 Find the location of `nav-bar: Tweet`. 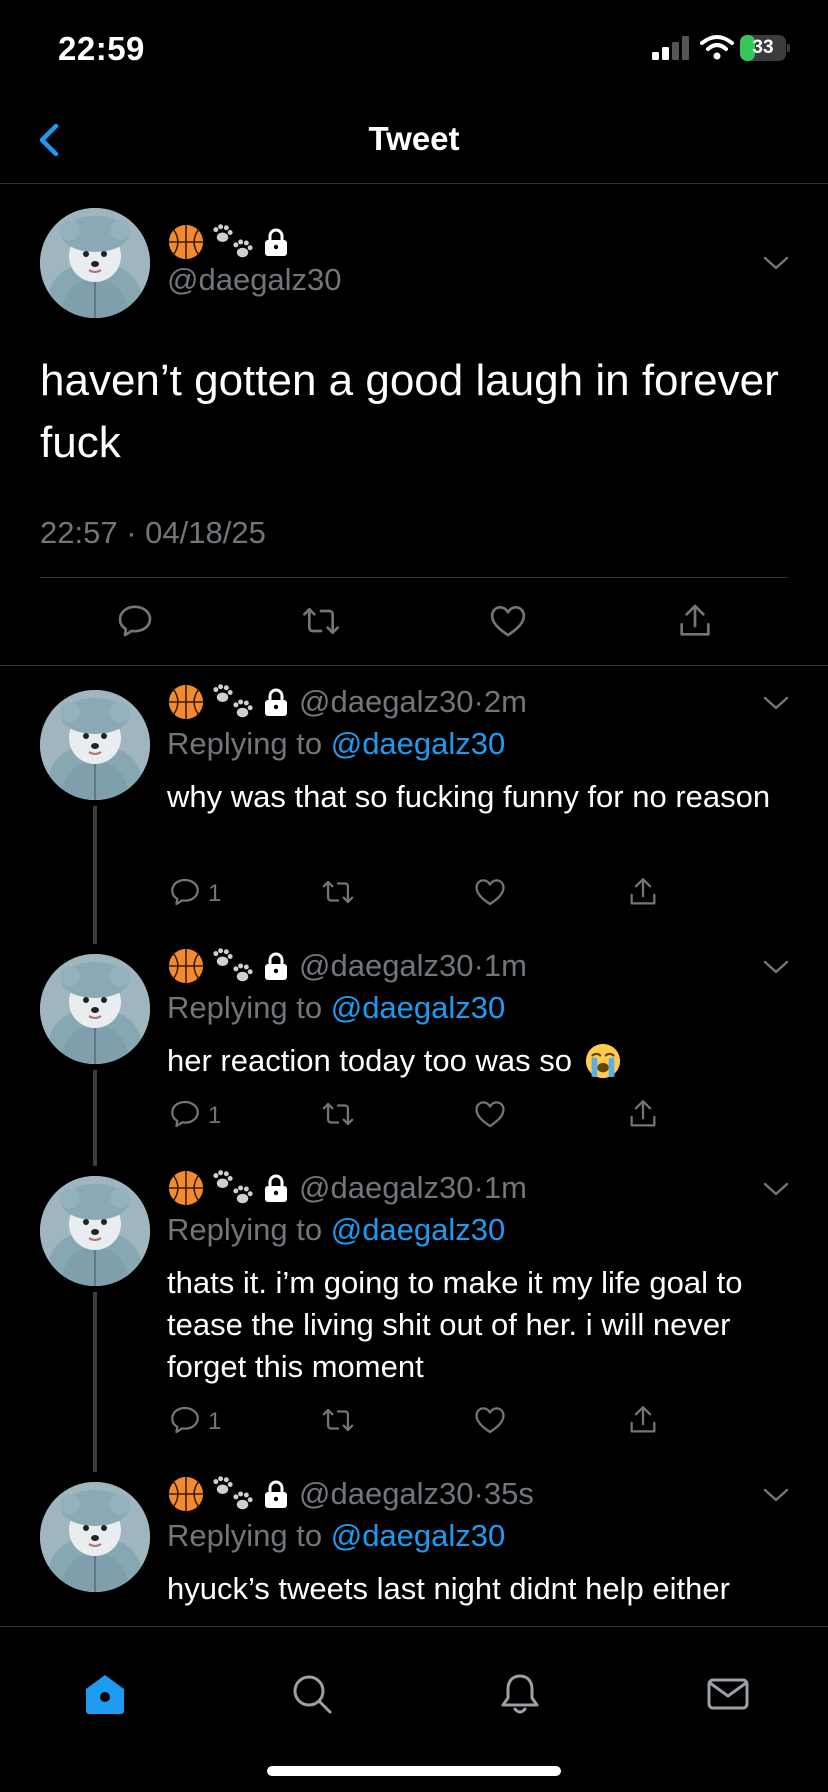

nav-bar: Tweet is located at coordinates (414, 142).